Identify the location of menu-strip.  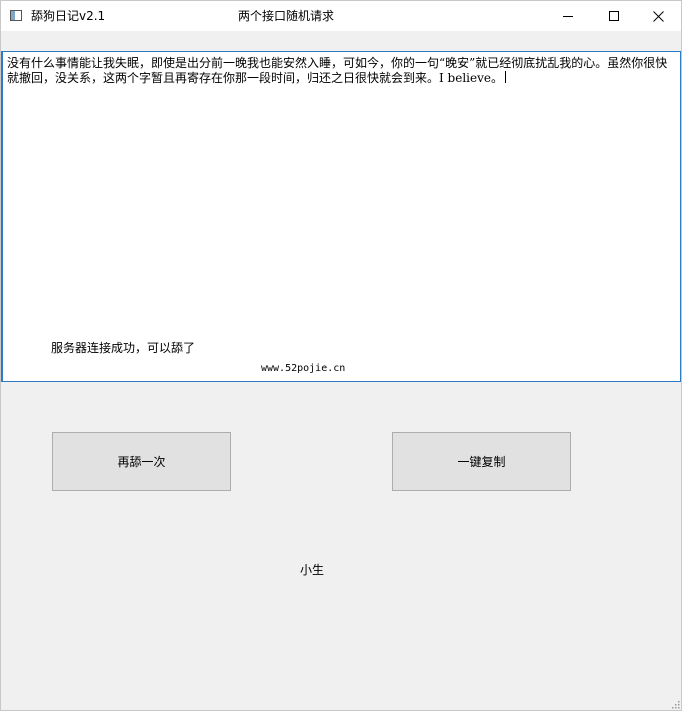
(341, 41).